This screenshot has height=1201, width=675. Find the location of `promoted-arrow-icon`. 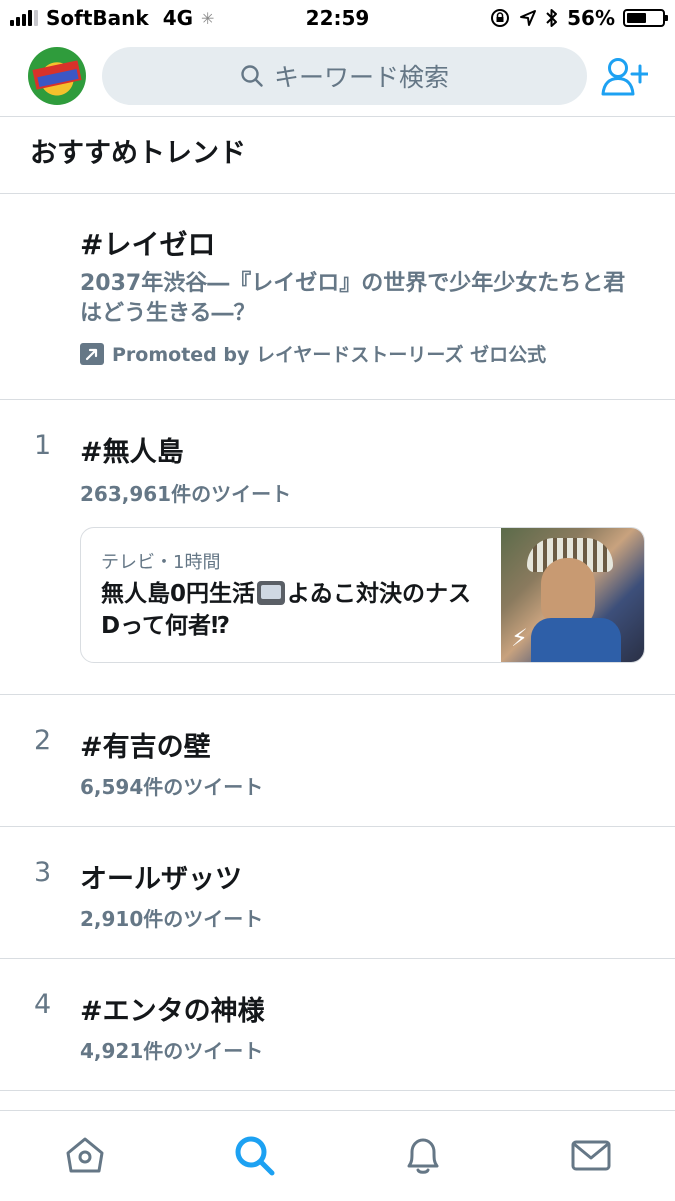

promoted-arrow-icon is located at coordinates (92, 353).